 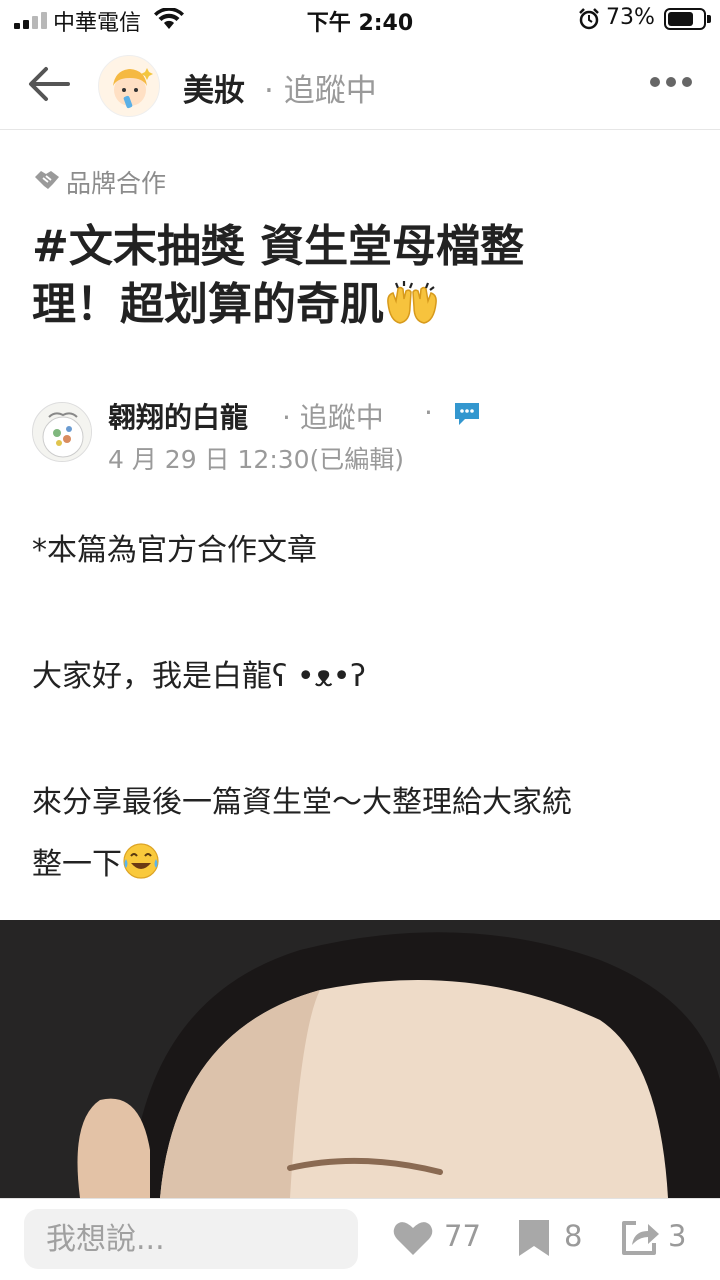 I want to click on back-arrow-icon, so click(x=48, y=84).